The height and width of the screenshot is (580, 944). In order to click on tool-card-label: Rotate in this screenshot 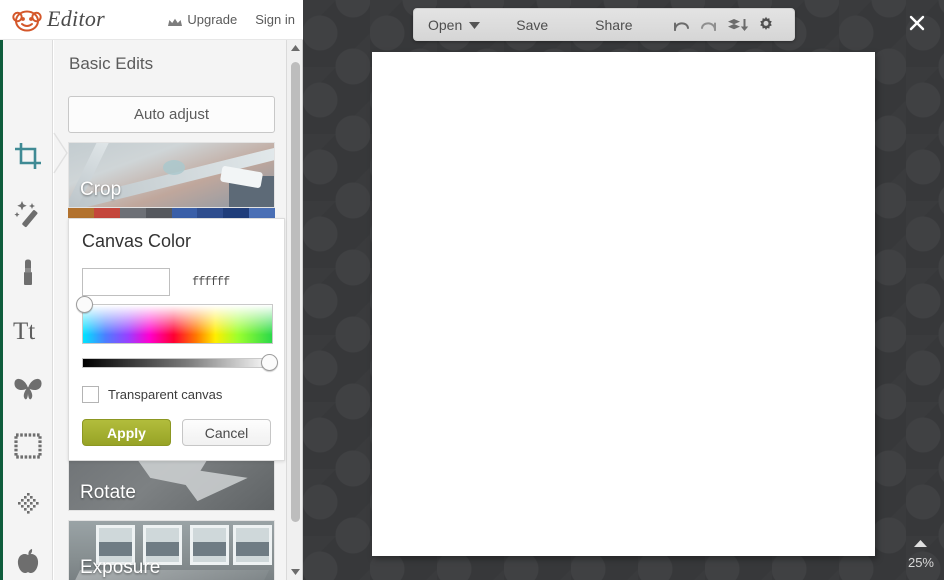, I will do `click(108, 492)`.